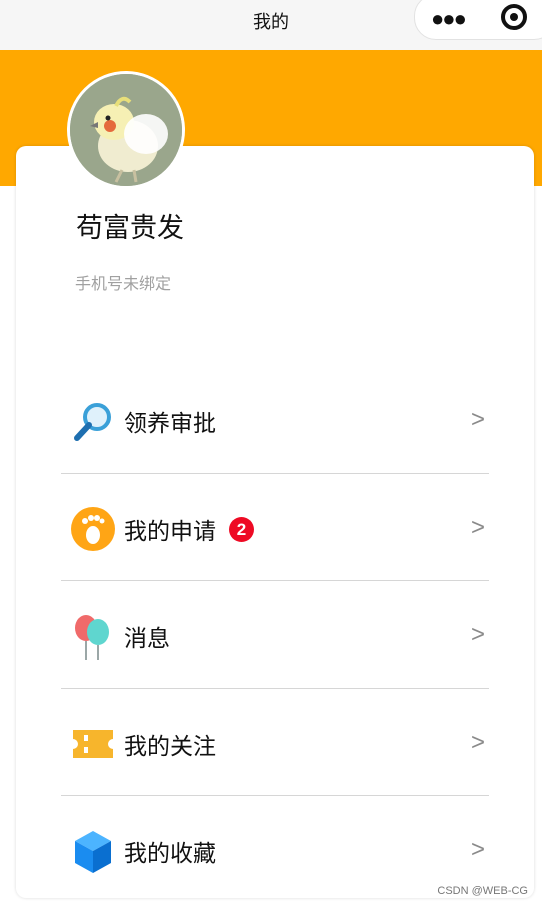 This screenshot has width=542, height=906. What do you see at coordinates (93, 528) in the screenshot?
I see `footprint-icon` at bounding box center [93, 528].